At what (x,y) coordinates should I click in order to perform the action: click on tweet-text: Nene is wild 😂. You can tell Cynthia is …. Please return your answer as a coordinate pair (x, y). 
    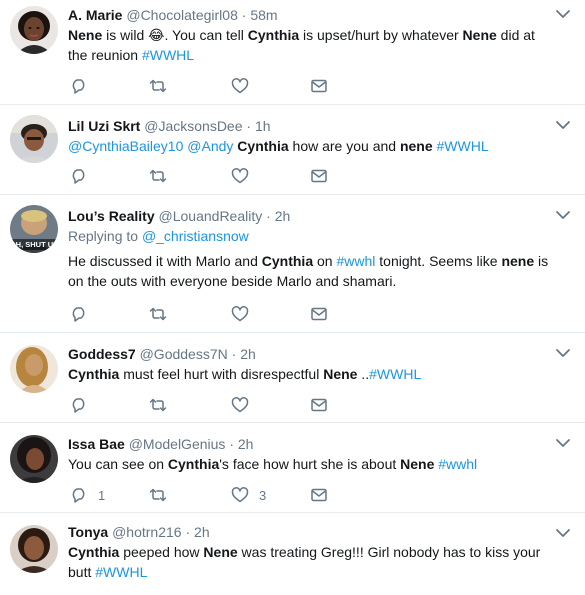
    Looking at the image, I should click on (309, 45).